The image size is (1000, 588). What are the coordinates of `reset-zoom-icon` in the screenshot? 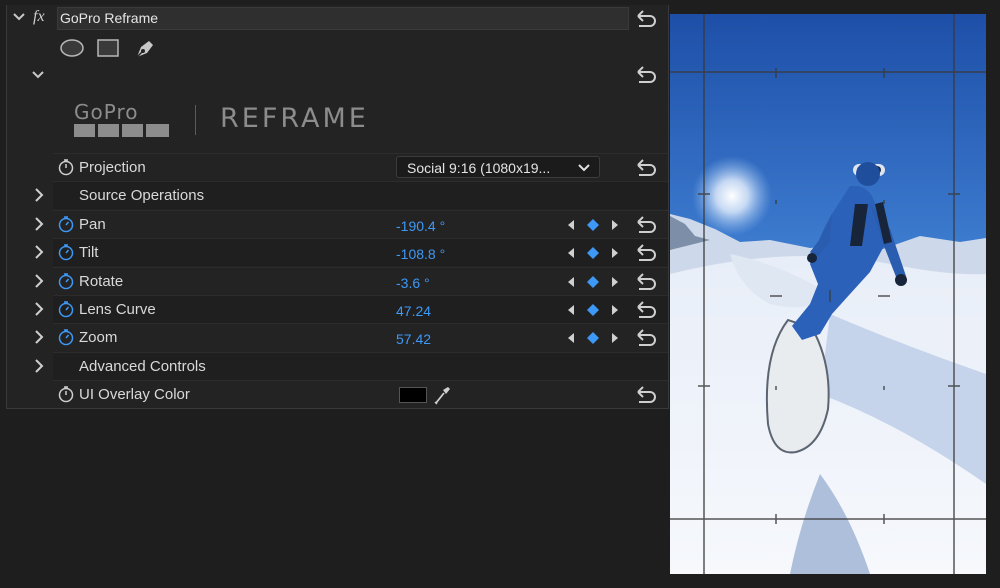 It's located at (646, 338).